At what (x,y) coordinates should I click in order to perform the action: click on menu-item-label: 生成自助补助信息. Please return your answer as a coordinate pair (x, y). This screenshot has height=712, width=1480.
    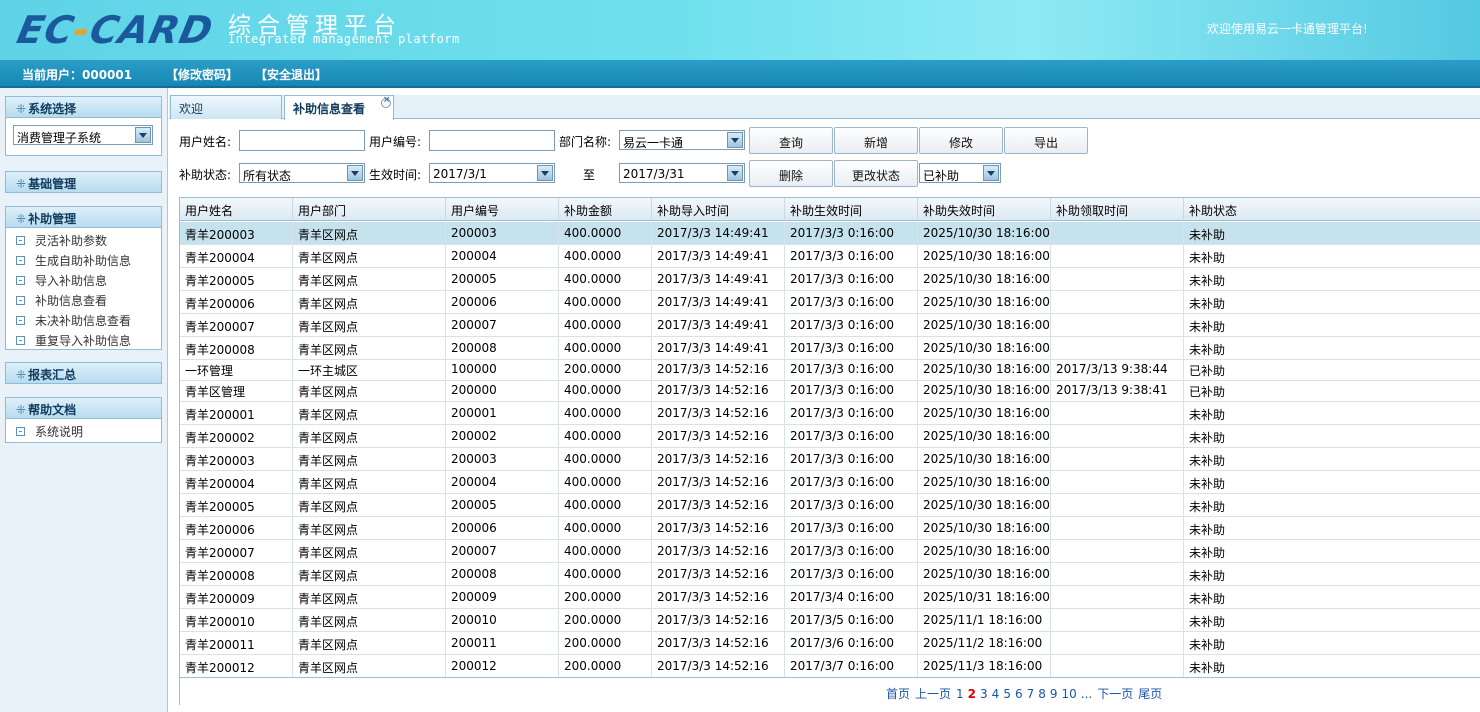
    Looking at the image, I should click on (83, 261).